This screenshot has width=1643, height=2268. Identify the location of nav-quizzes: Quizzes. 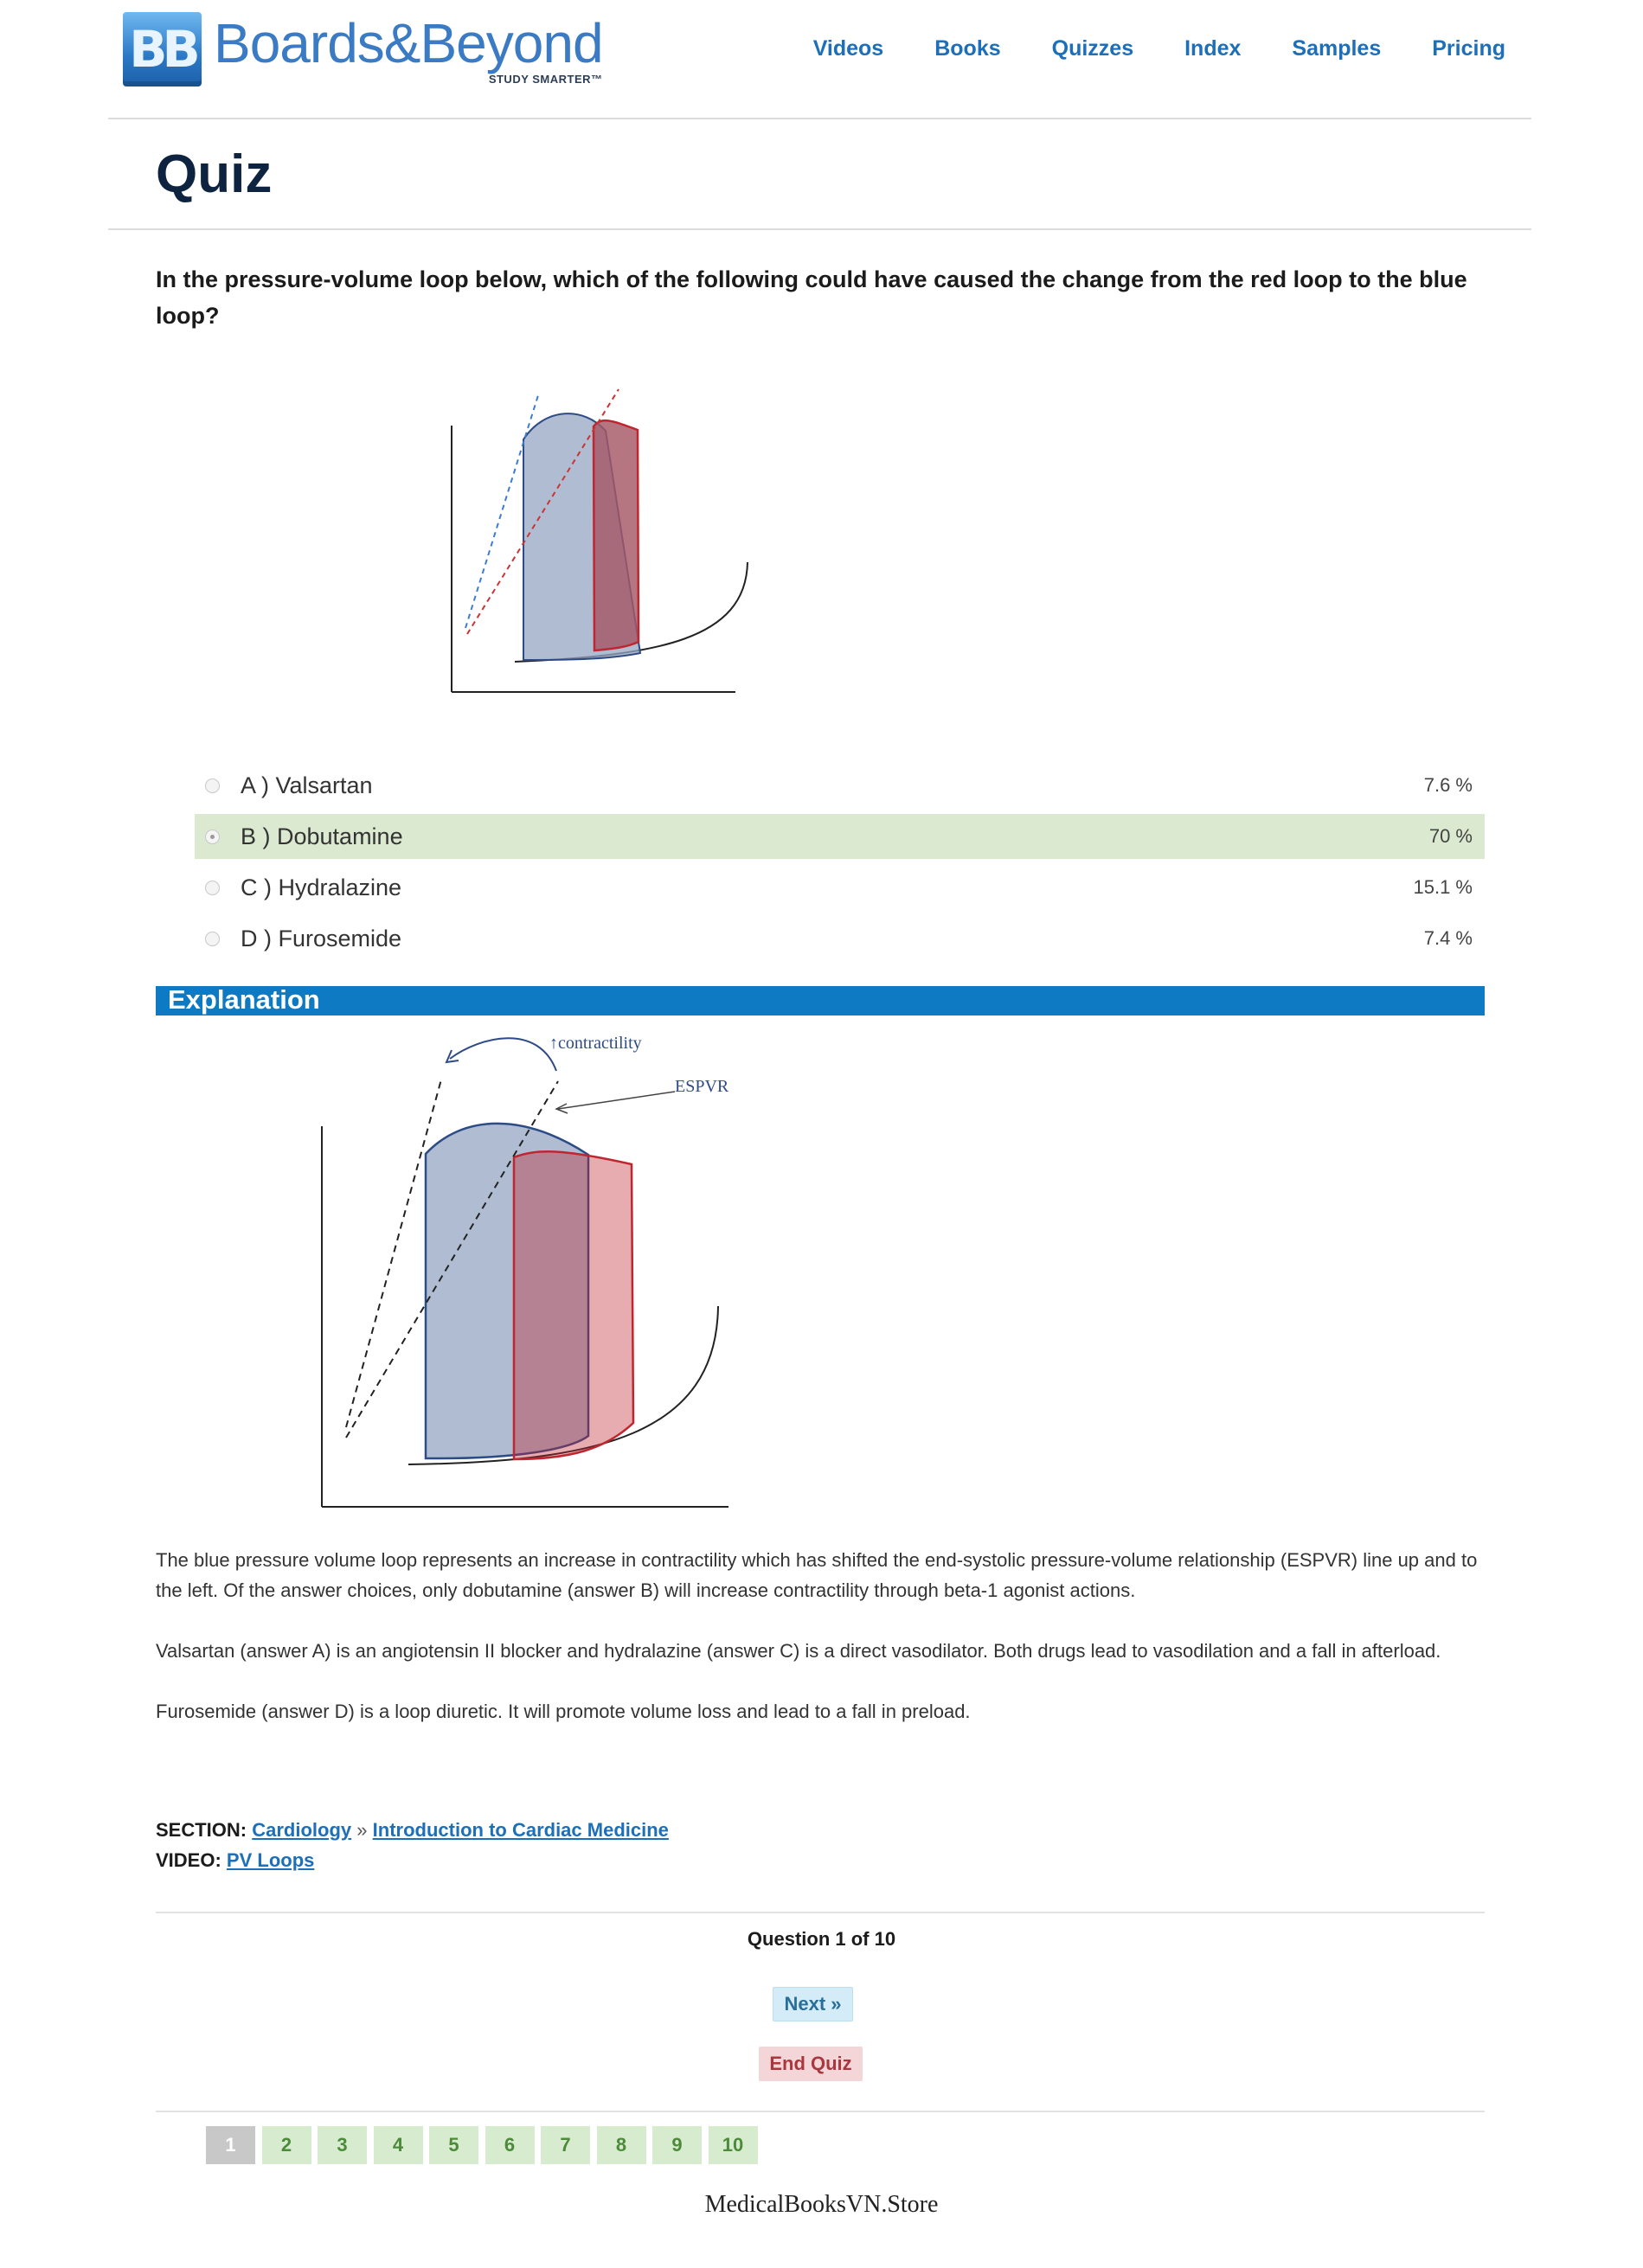
(1092, 48).